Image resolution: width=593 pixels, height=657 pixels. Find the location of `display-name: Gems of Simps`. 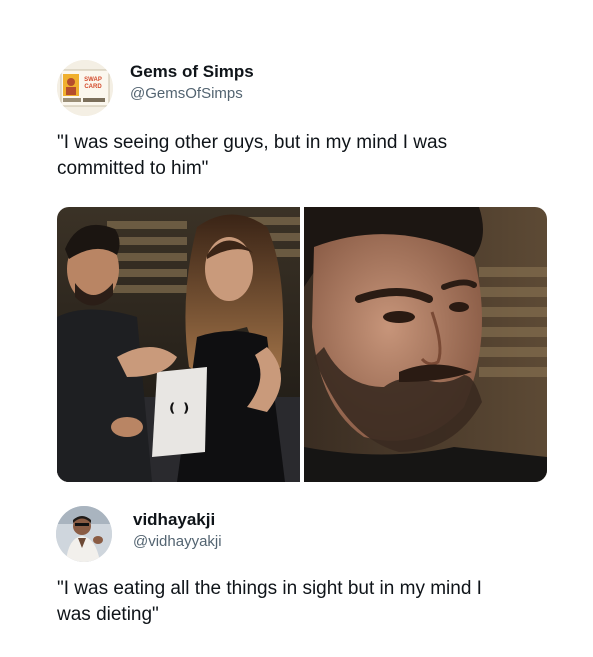

display-name: Gems of Simps is located at coordinates (192, 72).